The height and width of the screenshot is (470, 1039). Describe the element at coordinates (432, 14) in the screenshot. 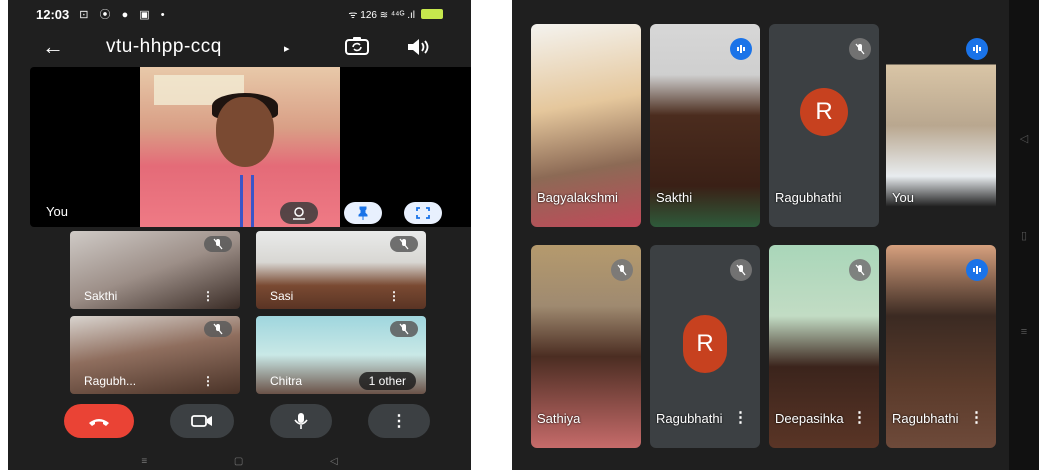

I see `battery-icon` at that location.